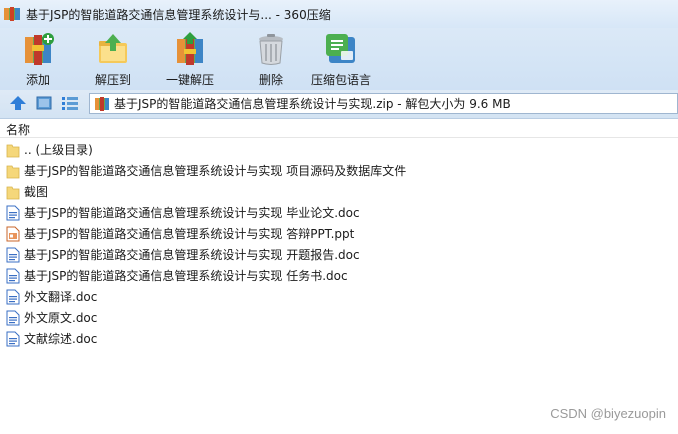 Image resolution: width=678 pixels, height=434 pixels. What do you see at coordinates (113, 80) in the screenshot?
I see `extract-to-label: 解压到` at bounding box center [113, 80].